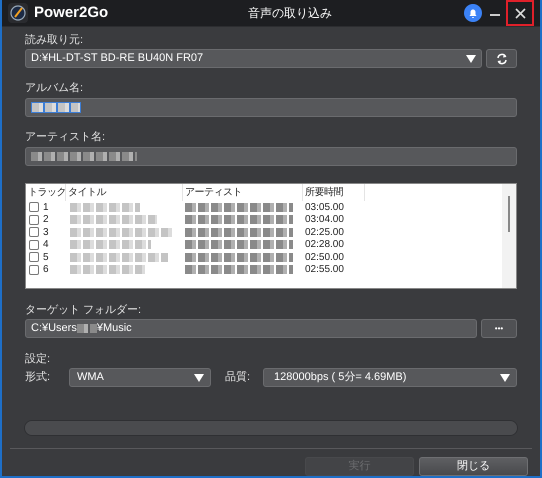  What do you see at coordinates (390, 377) in the screenshot?
I see `quality-dropdown: 128000bps ( 5分= 4.69MB)` at bounding box center [390, 377].